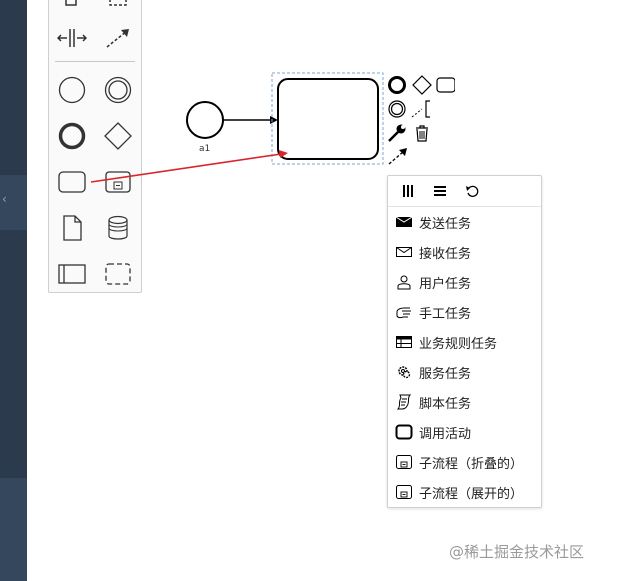  Describe the element at coordinates (404, 312) in the screenshot. I see `manual-task-icon` at that location.